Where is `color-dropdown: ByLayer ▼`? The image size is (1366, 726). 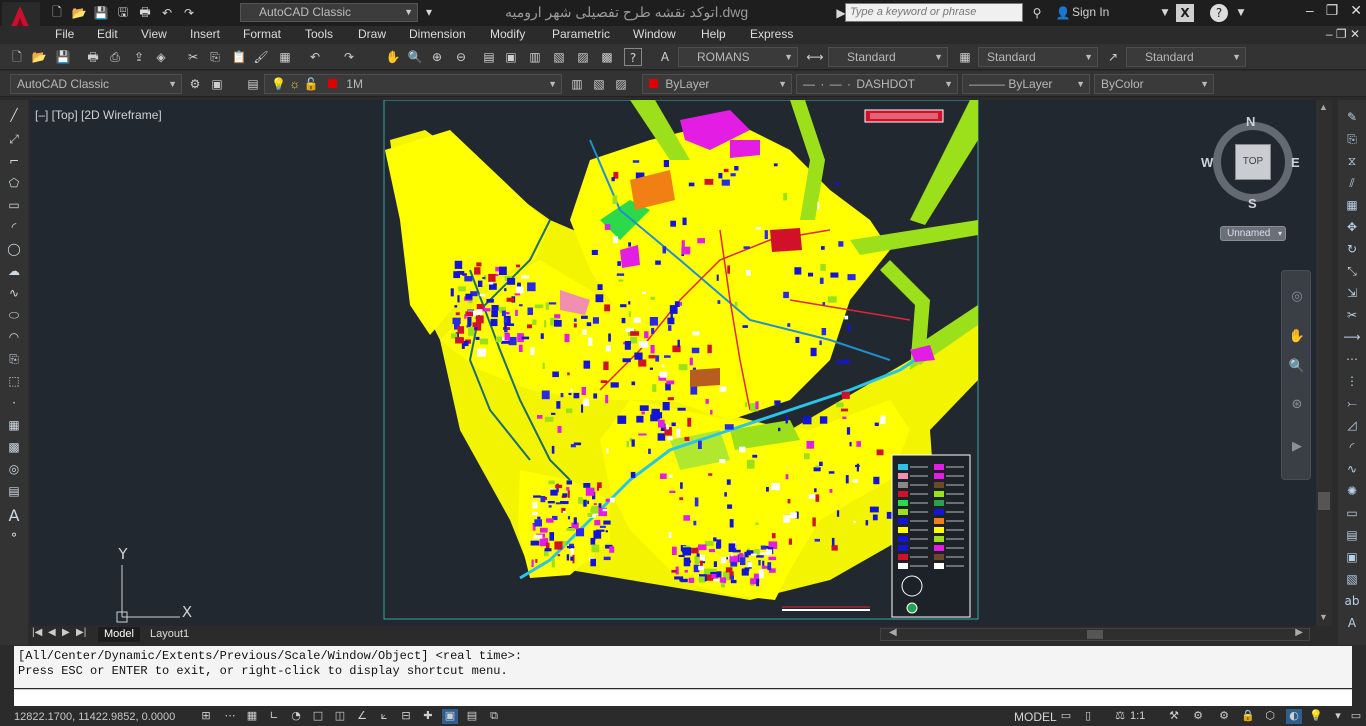
color-dropdown: ByLayer ▼ is located at coordinates (717, 84).